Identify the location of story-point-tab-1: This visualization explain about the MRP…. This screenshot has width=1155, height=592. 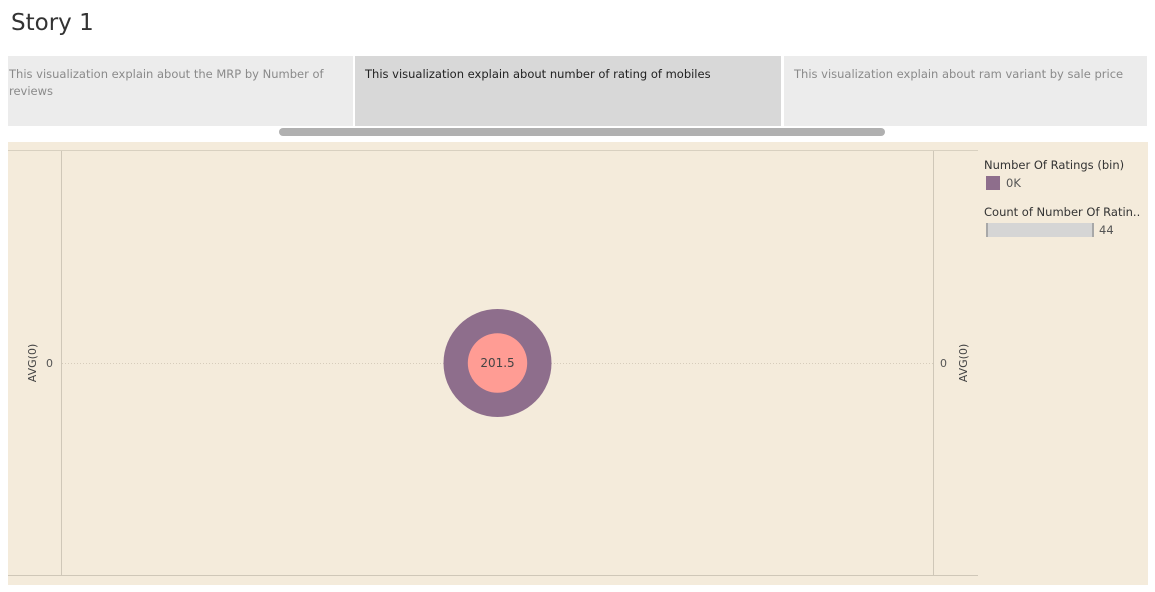
(180, 91).